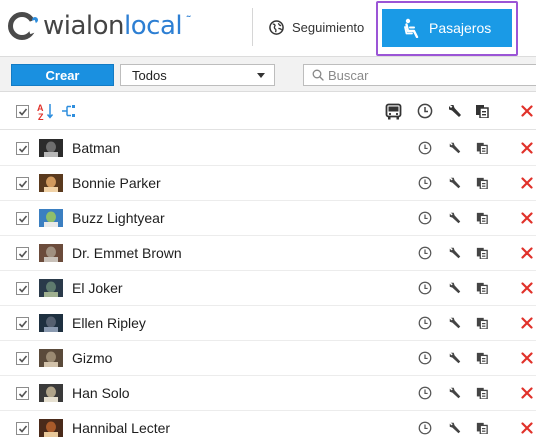 The height and width of the screenshot is (444, 536). What do you see at coordinates (188, 21) in the screenshot?
I see `logo-signal-icon: ˜` at bounding box center [188, 21].